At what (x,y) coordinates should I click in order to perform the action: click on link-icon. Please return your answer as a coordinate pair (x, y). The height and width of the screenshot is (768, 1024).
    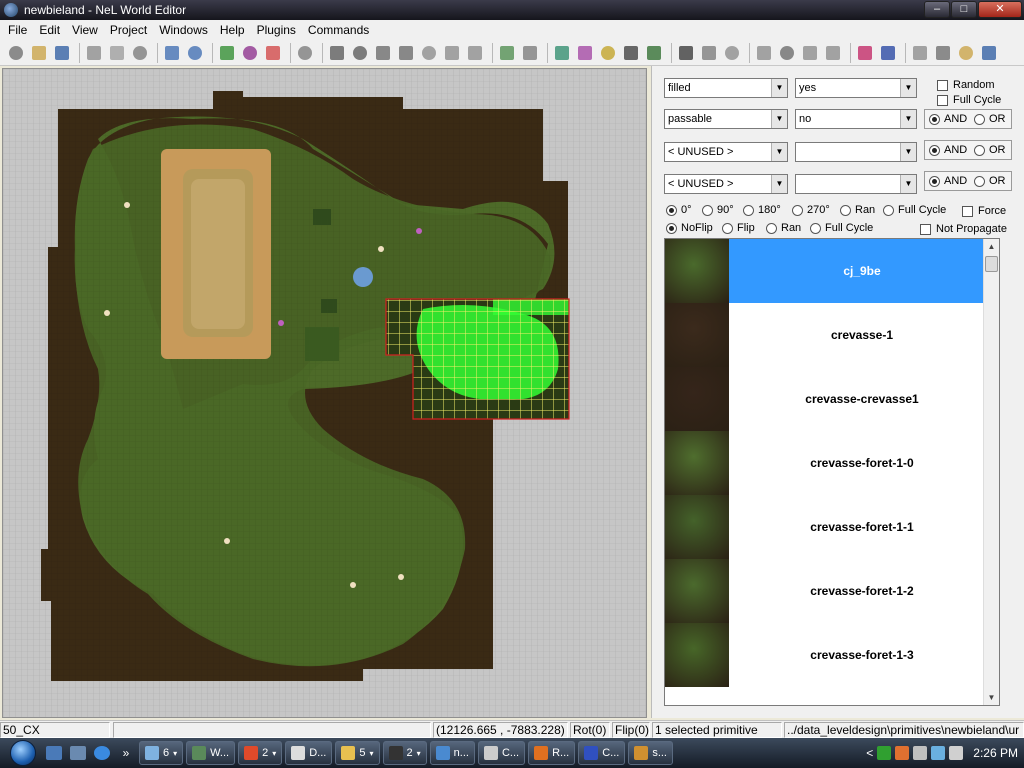
    Looking at the image, I should click on (530, 53).